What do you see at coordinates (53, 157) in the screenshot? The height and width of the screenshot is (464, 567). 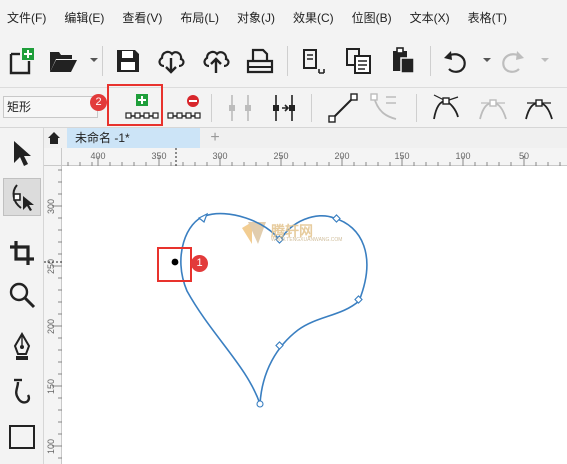 I see `ruler-corner` at bounding box center [53, 157].